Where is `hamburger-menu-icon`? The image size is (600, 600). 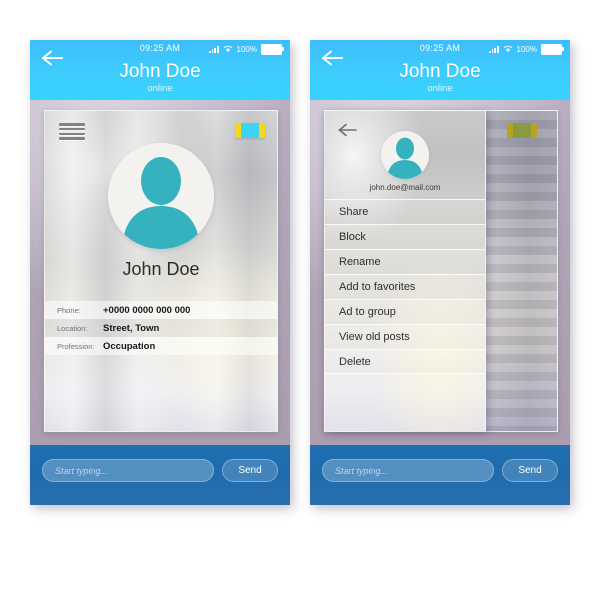 hamburger-menu-icon is located at coordinates (72, 131).